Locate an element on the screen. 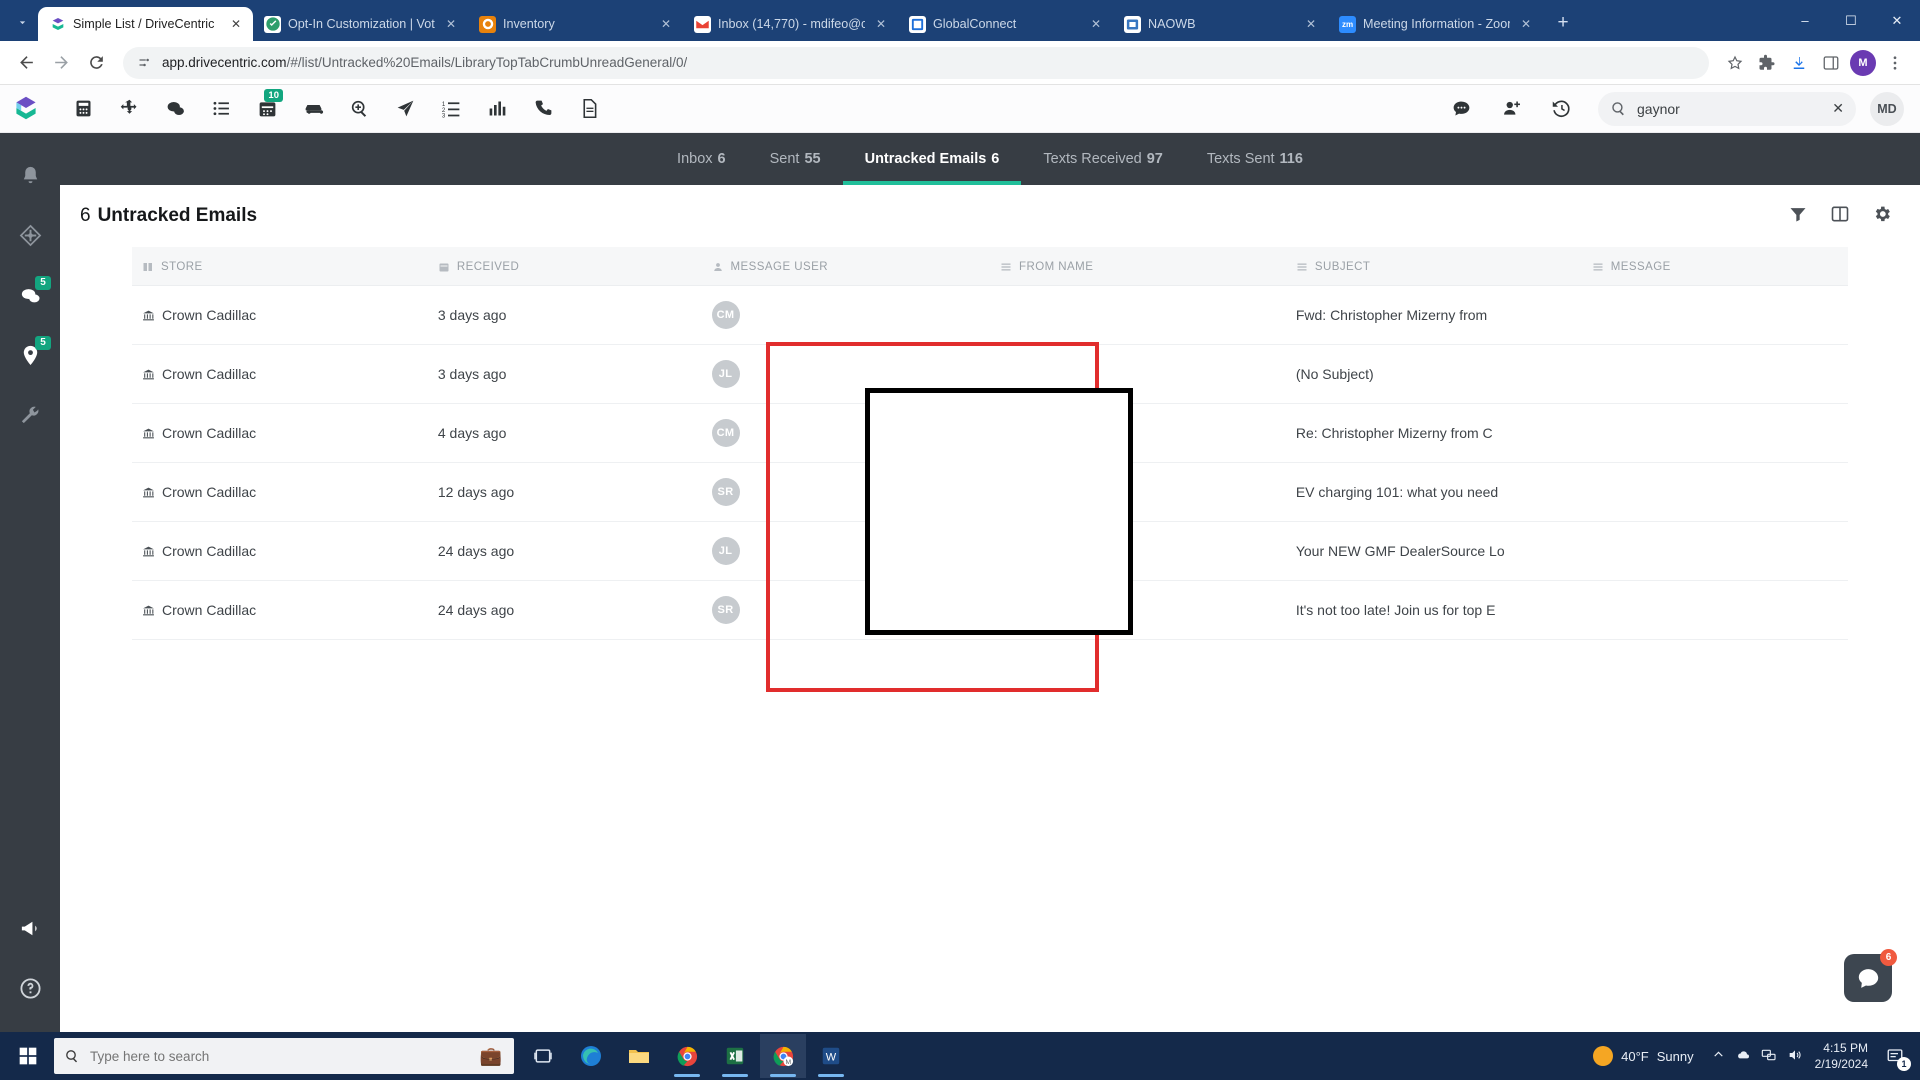 The width and height of the screenshot is (1920, 1080). tab-label: Sent is located at coordinates (784, 159).